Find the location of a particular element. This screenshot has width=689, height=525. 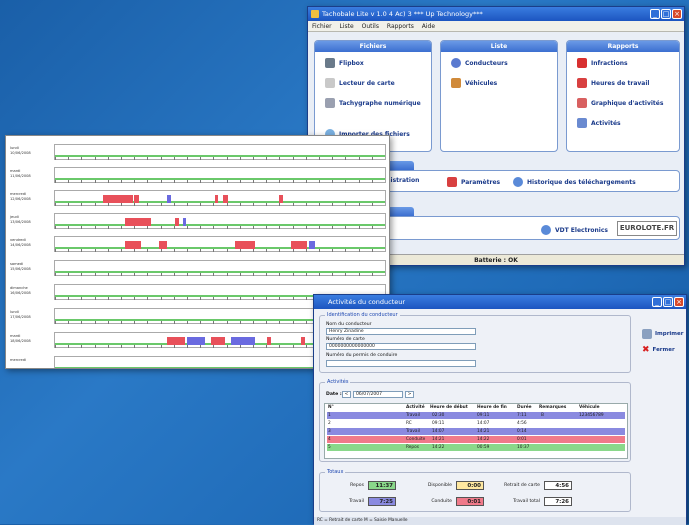

close-button: ✖ Fermer is located at coordinates (658, 350).